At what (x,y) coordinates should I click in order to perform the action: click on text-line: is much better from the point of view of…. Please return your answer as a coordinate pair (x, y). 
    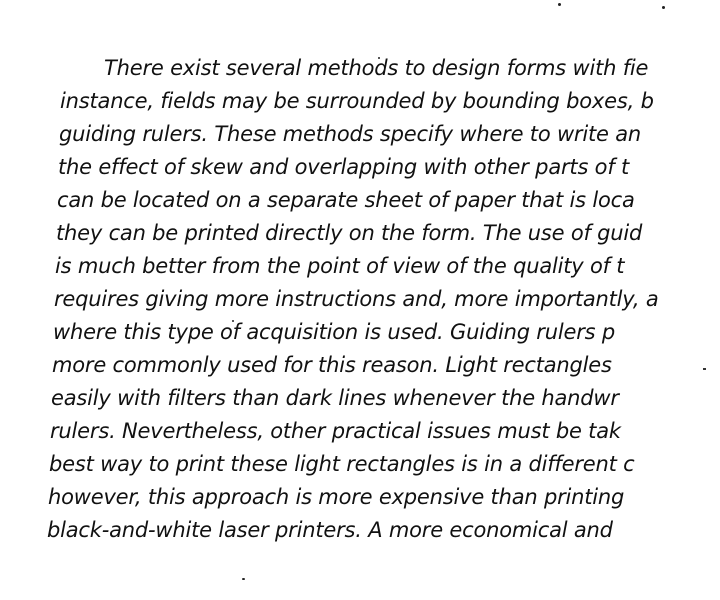
    Looking at the image, I should click on (340, 266).